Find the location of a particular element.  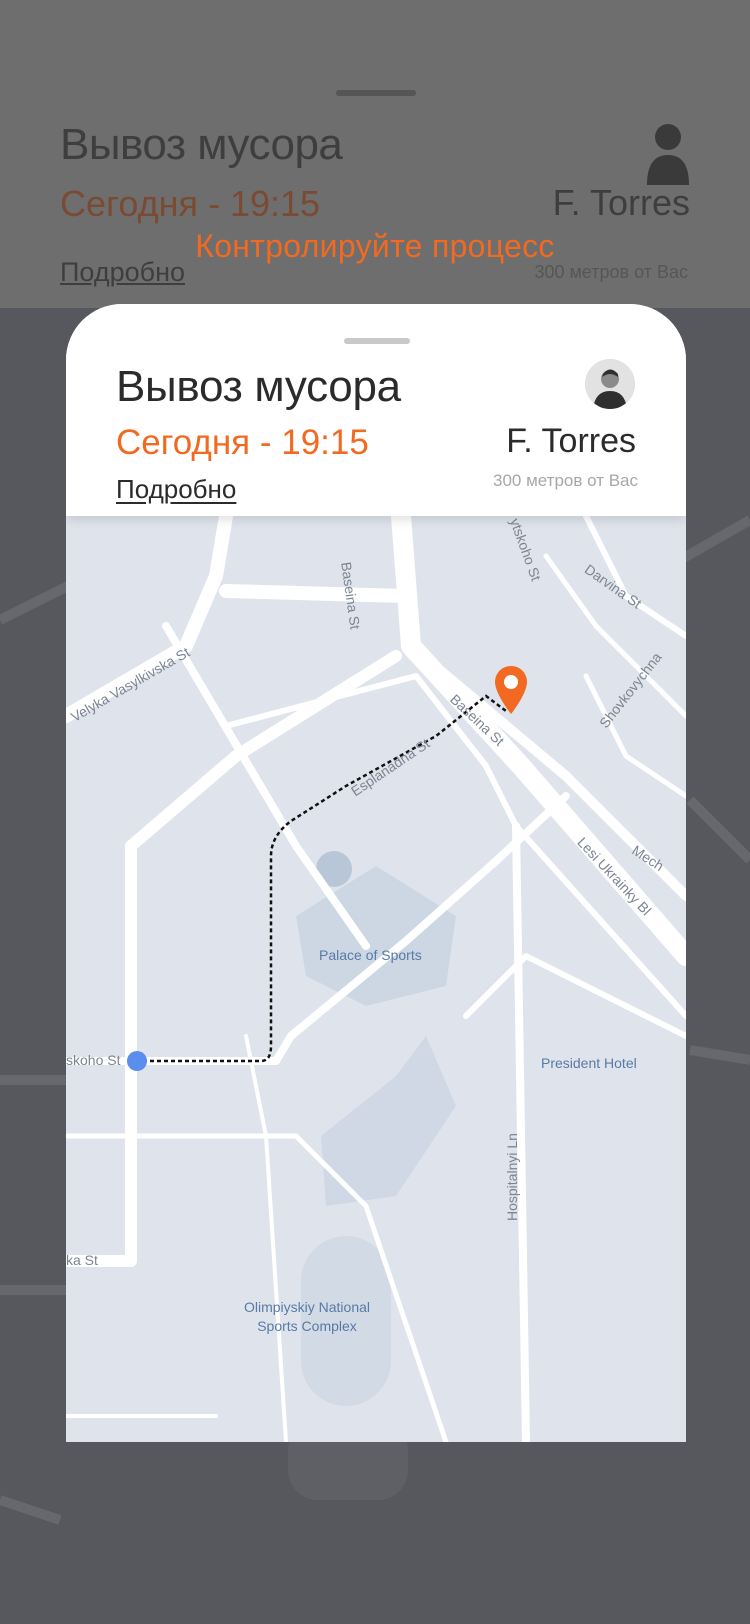

background-avatar-icon is located at coordinates (668, 154).